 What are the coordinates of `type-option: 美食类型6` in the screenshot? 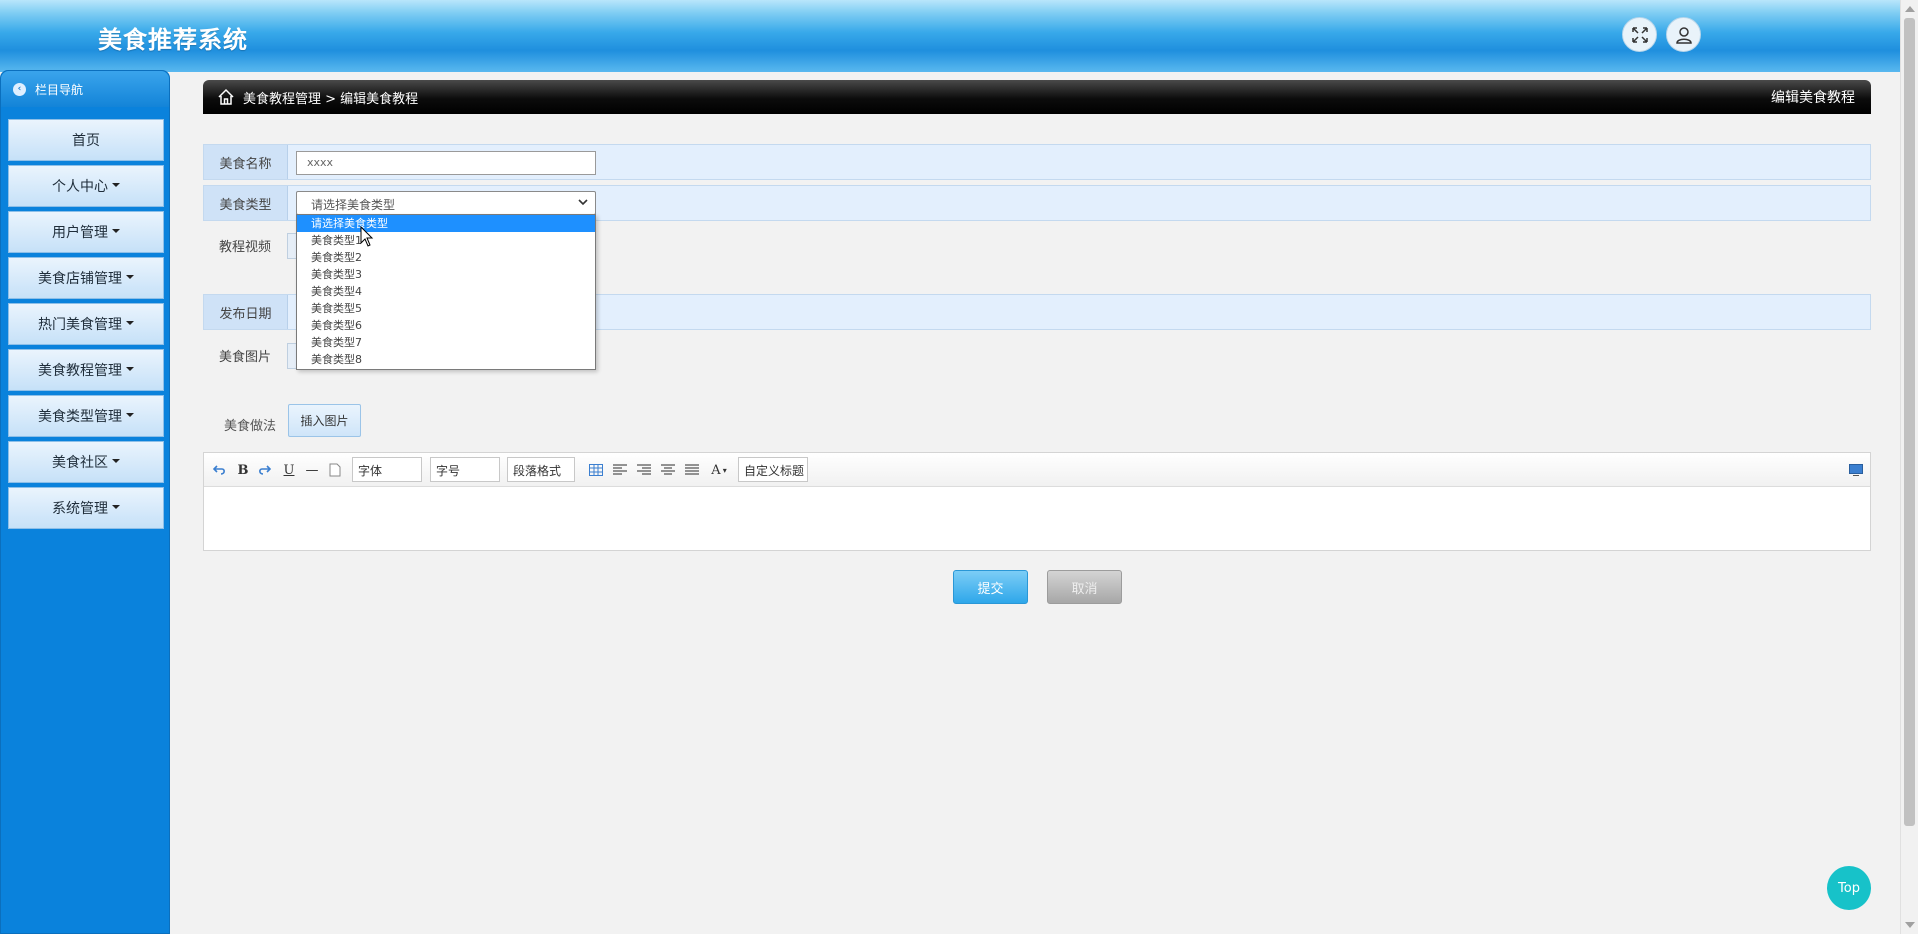 It's located at (446, 325).